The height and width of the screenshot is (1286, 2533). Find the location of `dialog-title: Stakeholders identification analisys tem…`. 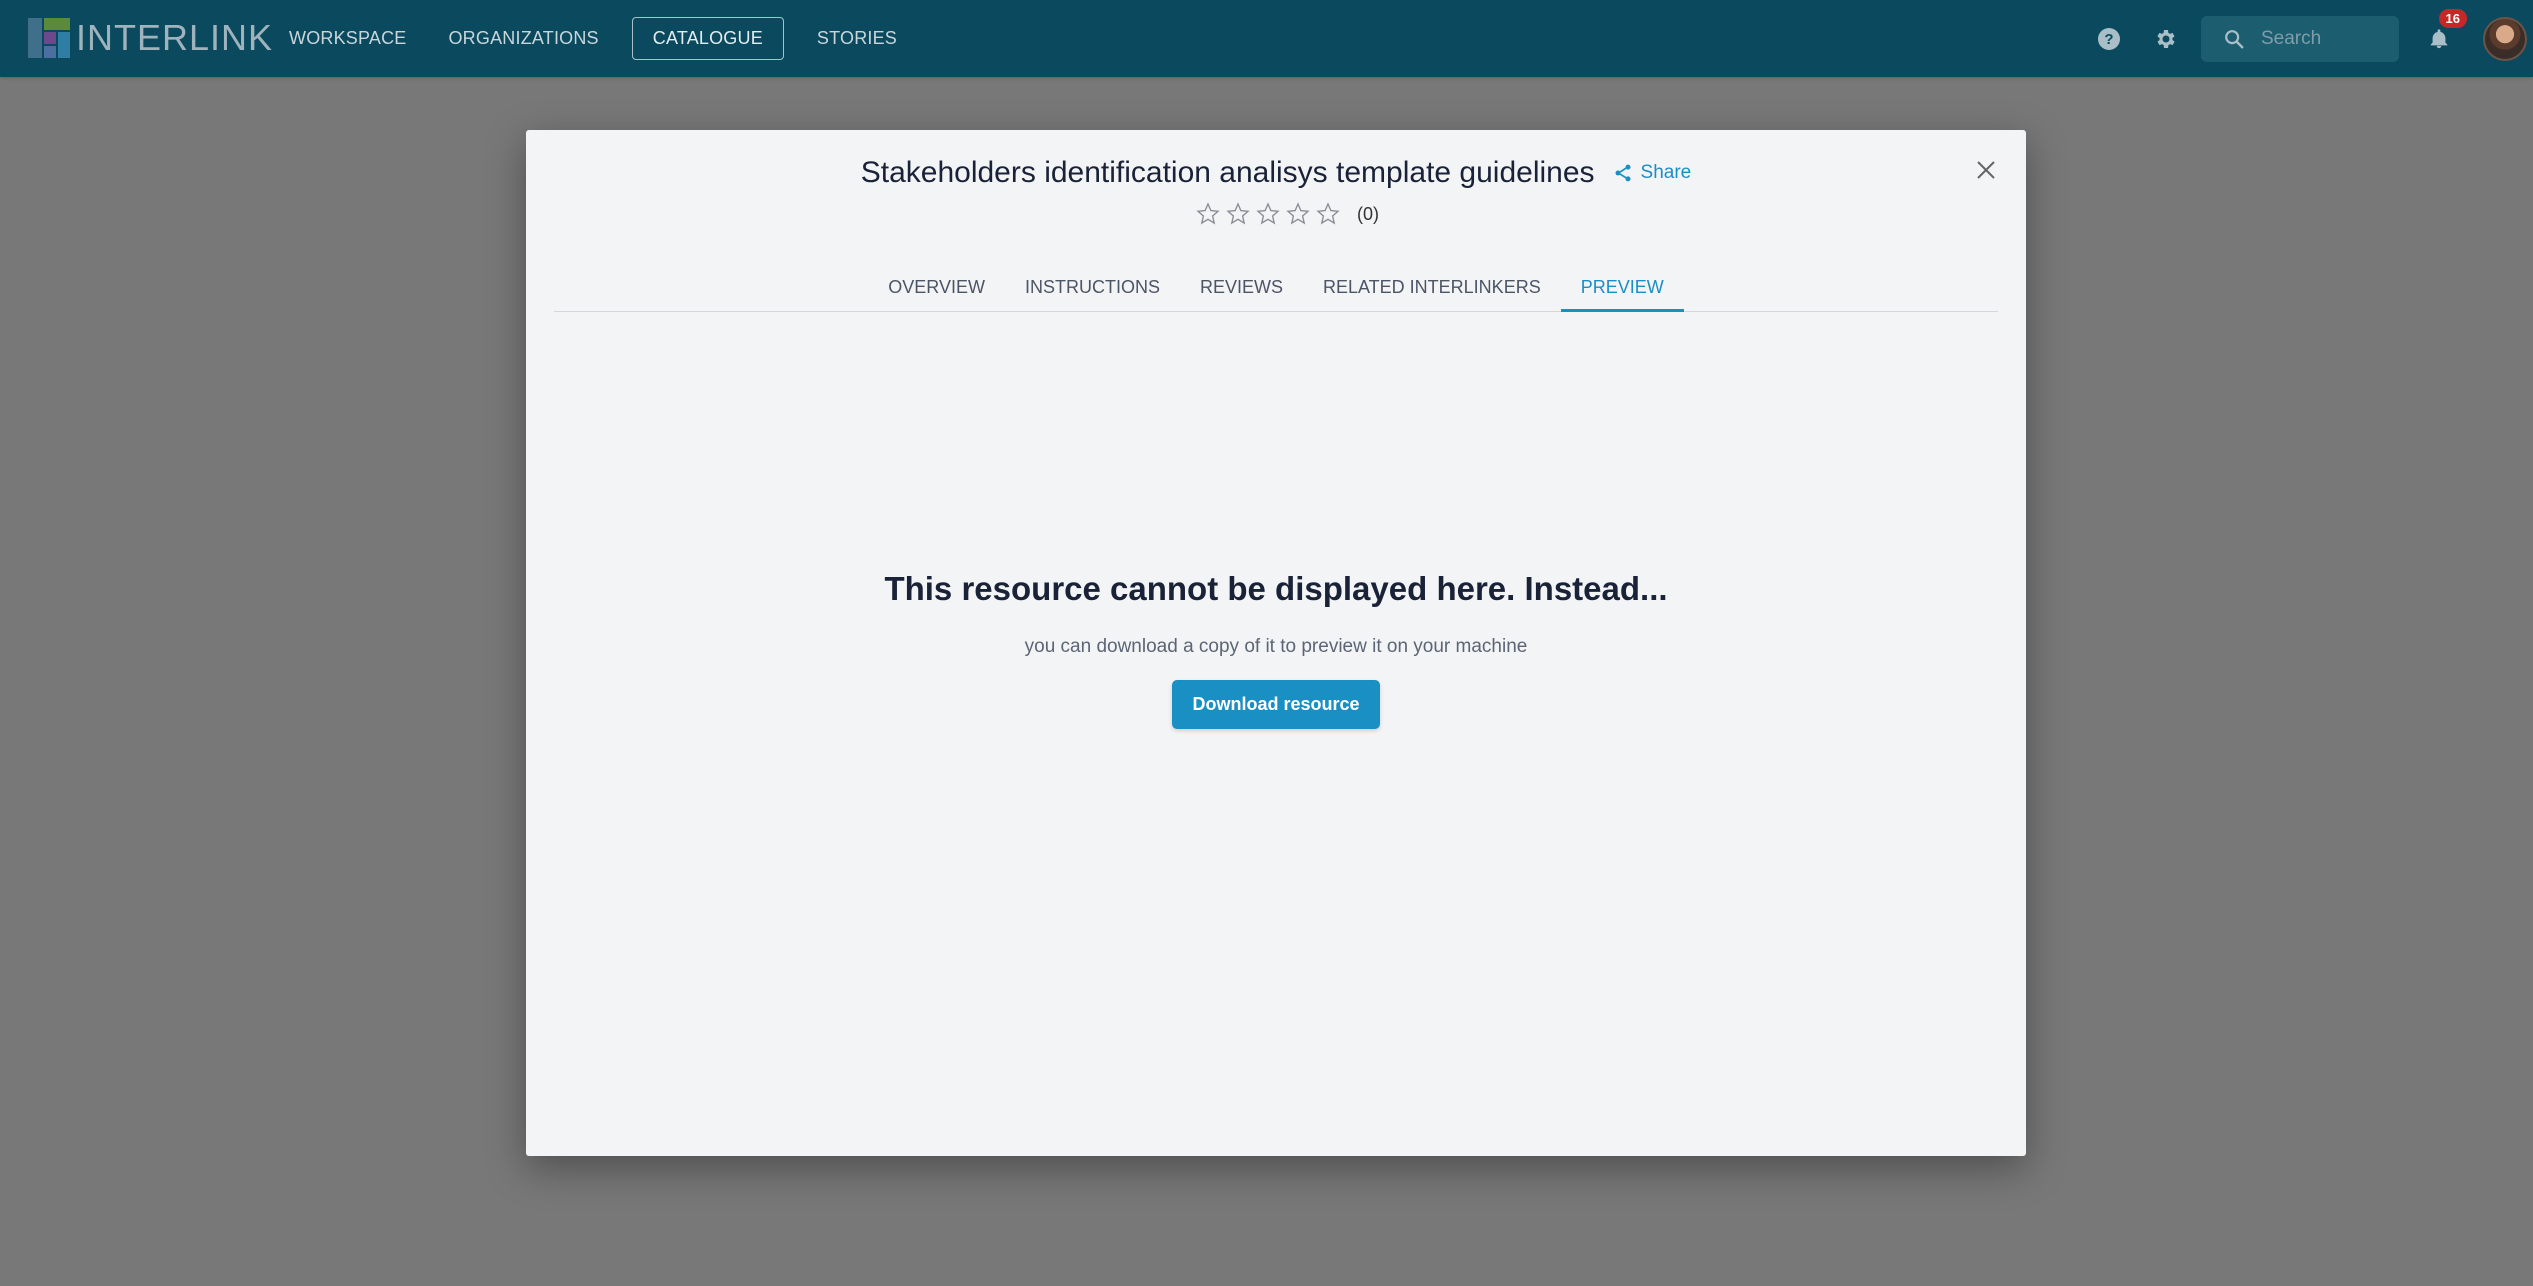

dialog-title: Stakeholders identification analisys tem… is located at coordinates (1227, 172).